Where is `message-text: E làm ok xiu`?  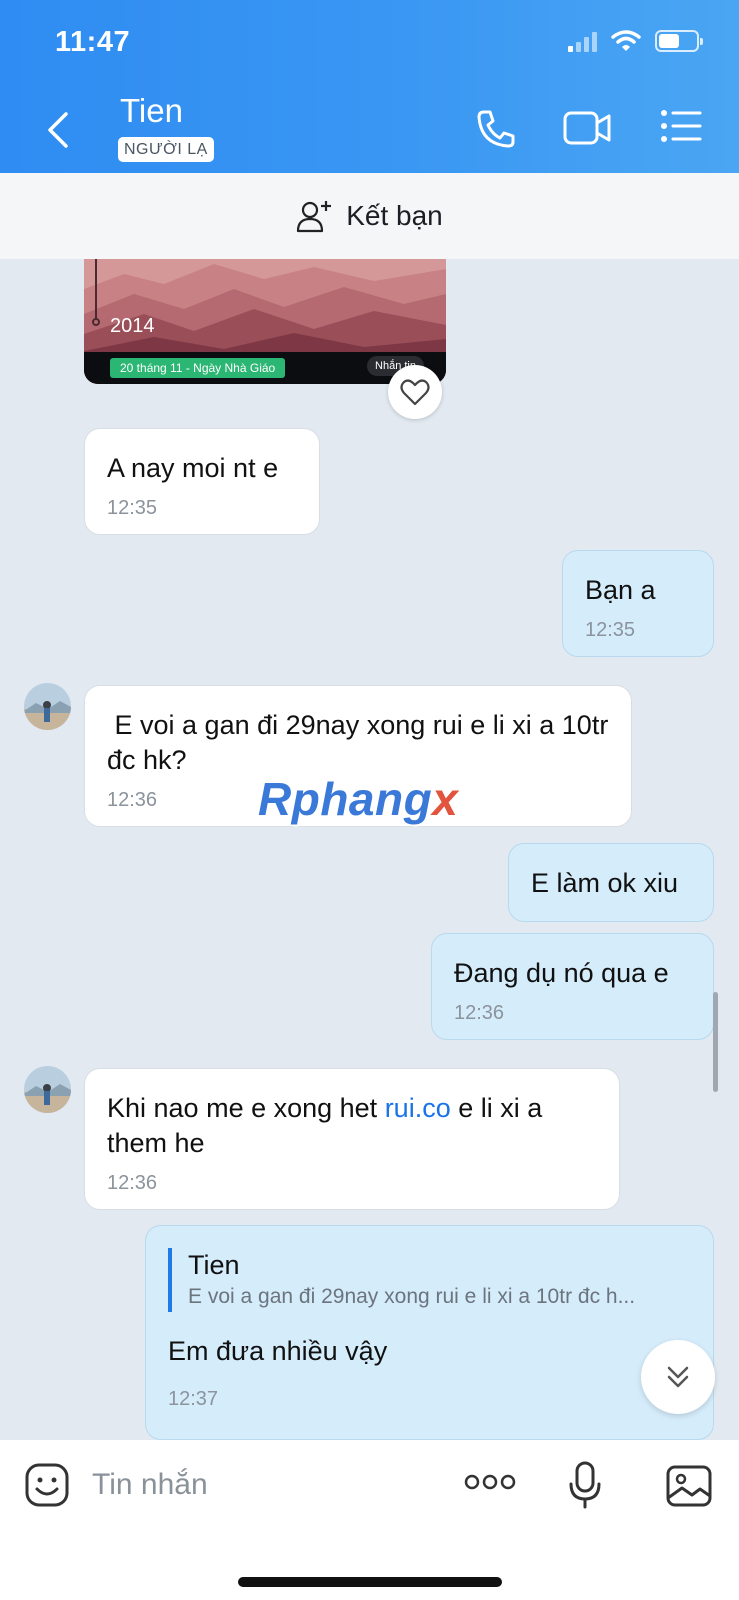 message-text: E làm ok xiu is located at coordinates (605, 883).